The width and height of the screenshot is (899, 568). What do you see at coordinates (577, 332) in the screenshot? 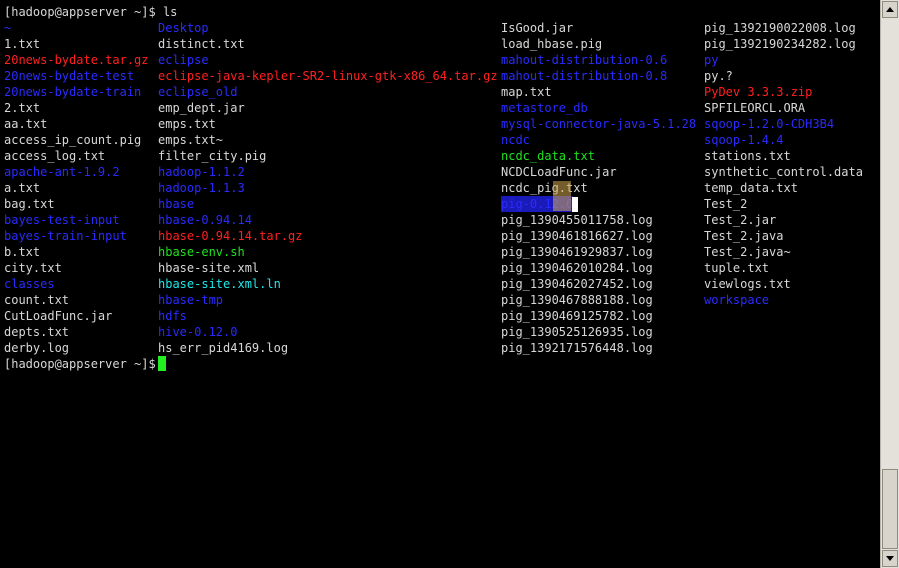
I see `ls-entry: pig_1390525126935.log` at bounding box center [577, 332].